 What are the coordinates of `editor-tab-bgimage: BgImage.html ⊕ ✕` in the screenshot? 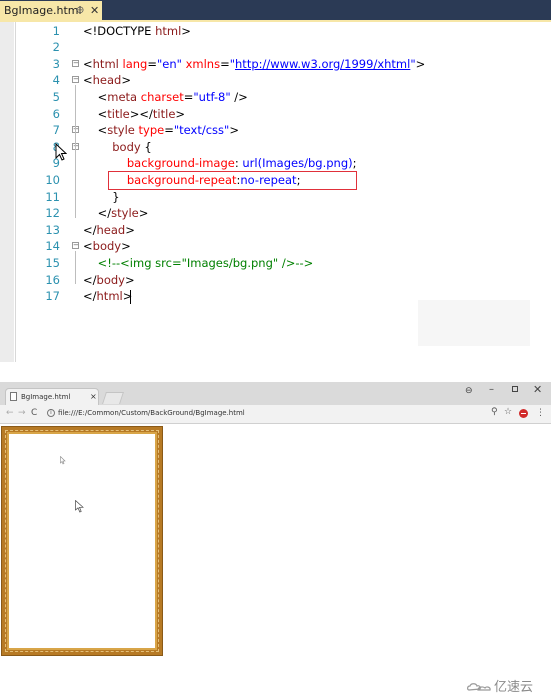 It's located at (51, 10).